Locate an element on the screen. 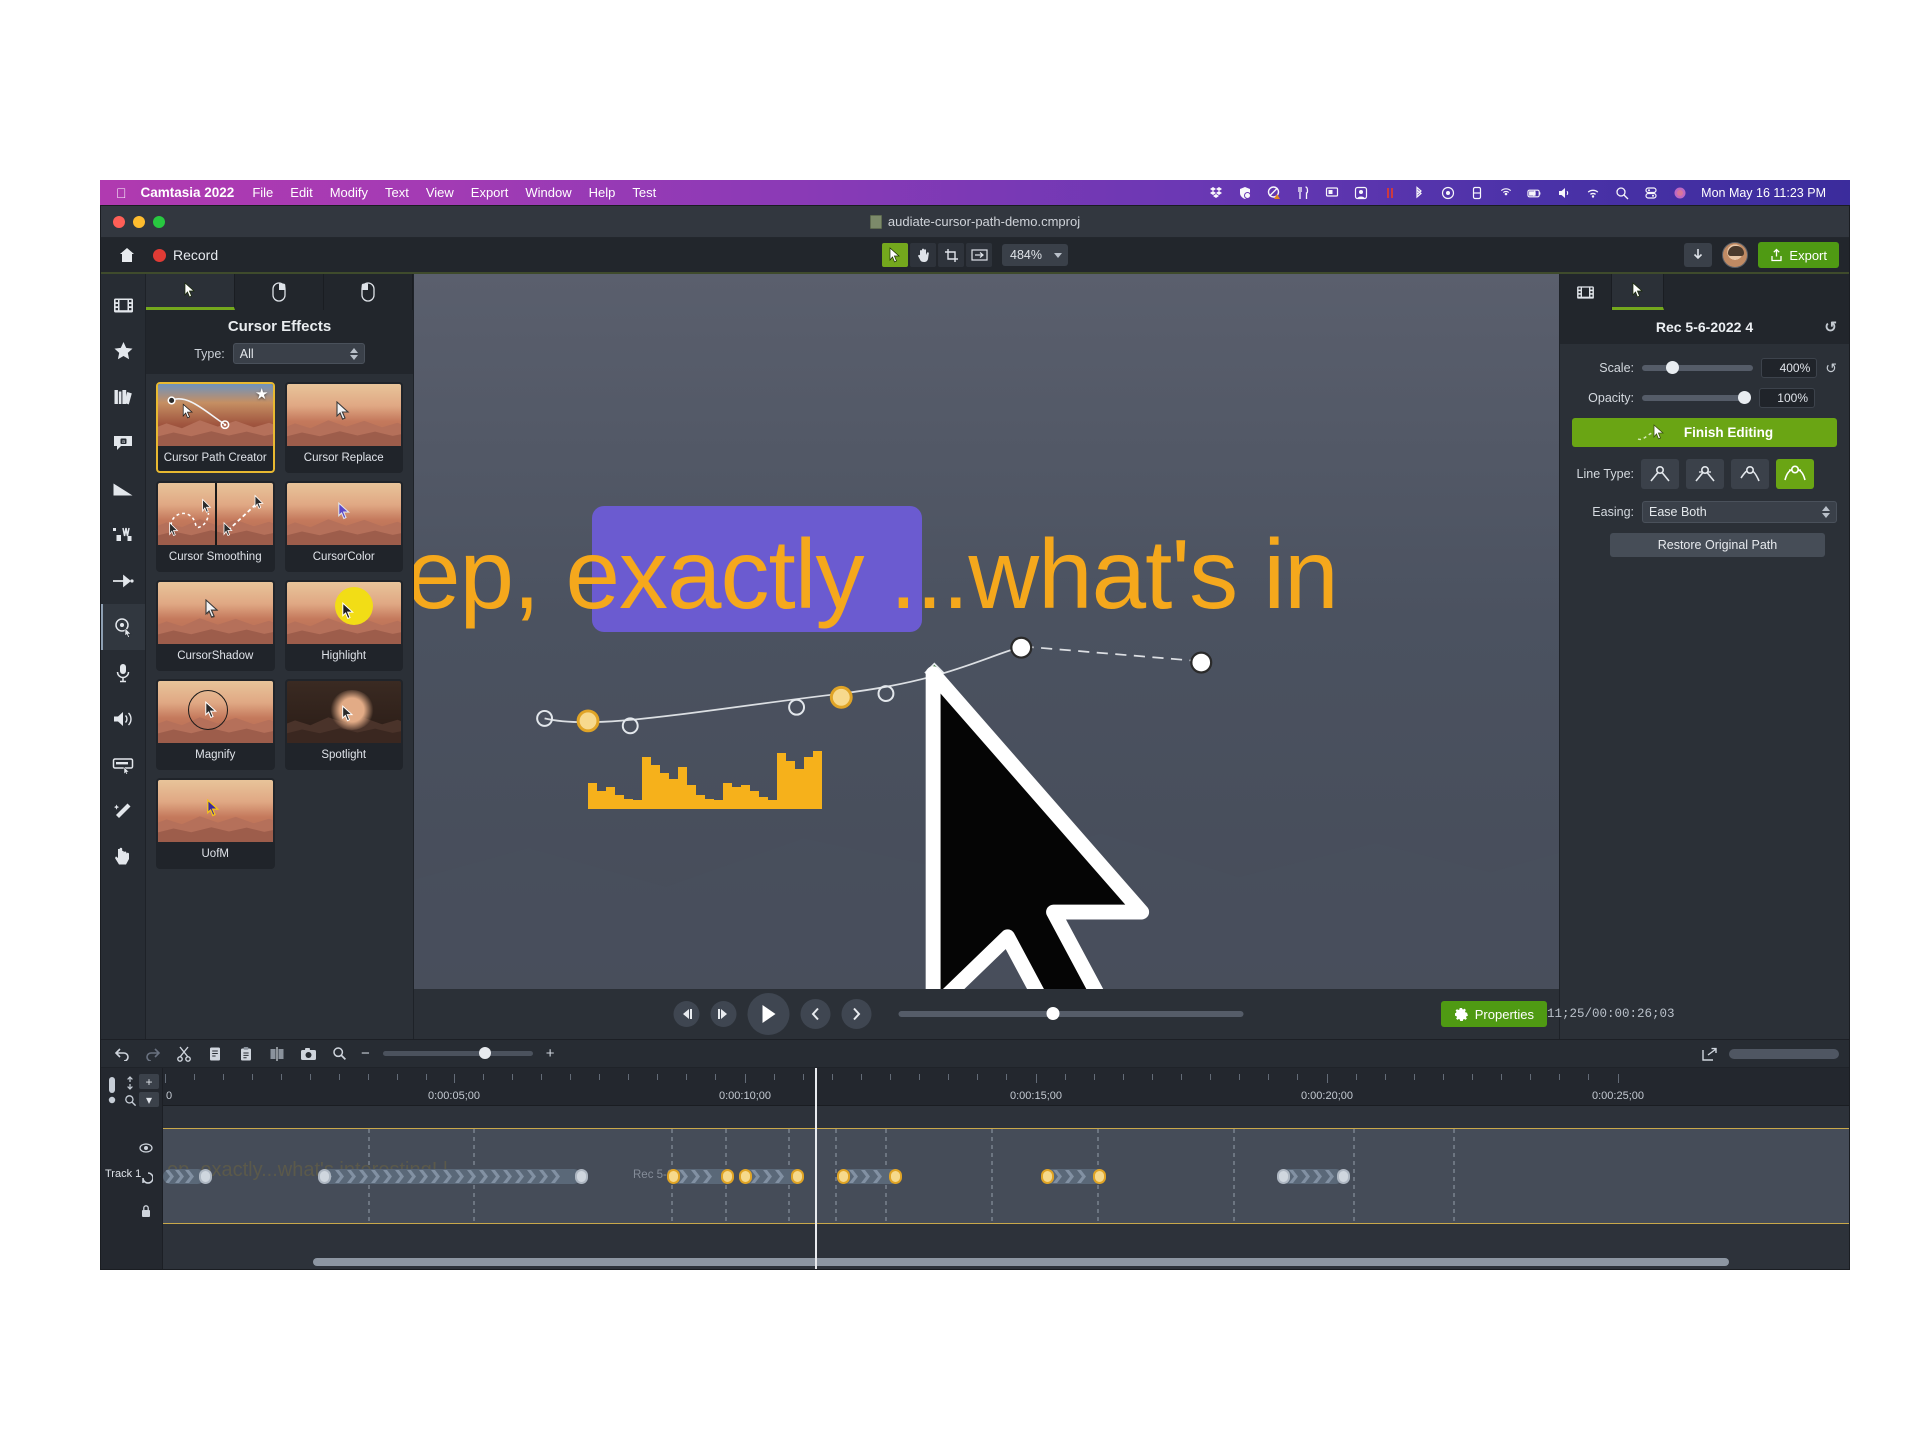 The width and height of the screenshot is (1920, 1440). effect-card-highlight: Highlight is located at coordinates (343, 625).